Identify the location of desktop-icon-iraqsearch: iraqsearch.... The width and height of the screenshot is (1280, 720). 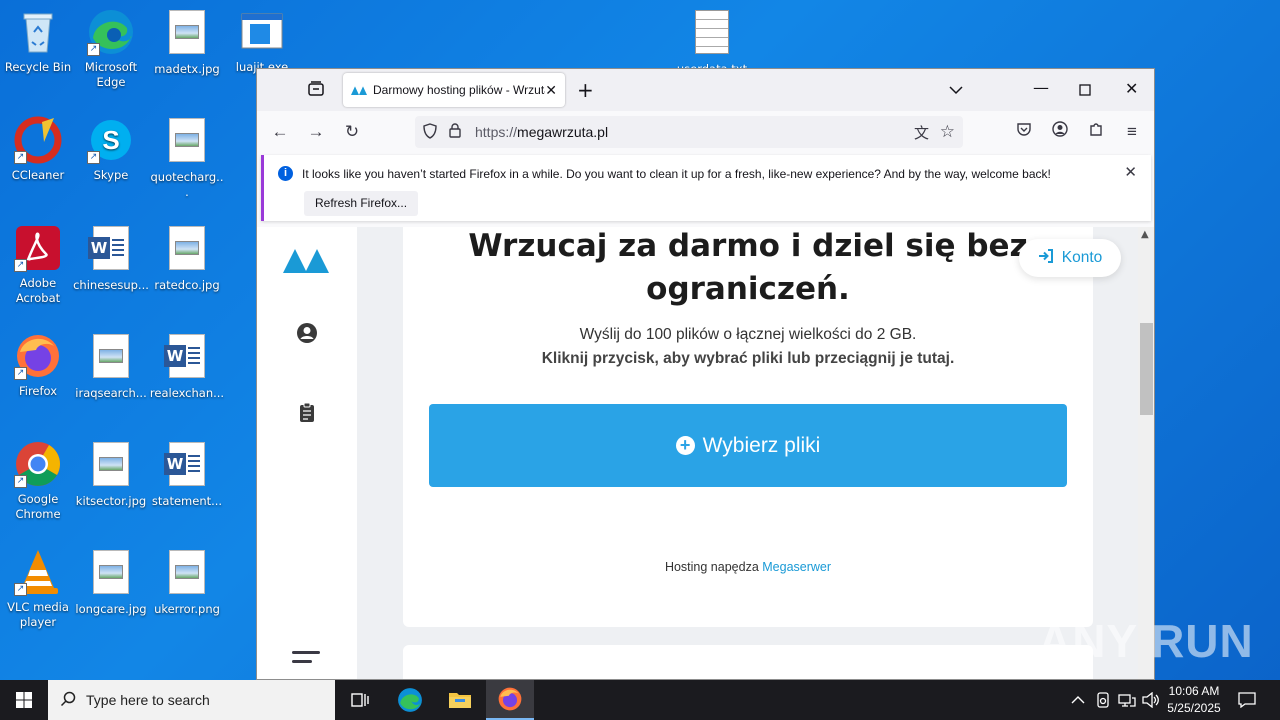
(111, 366).